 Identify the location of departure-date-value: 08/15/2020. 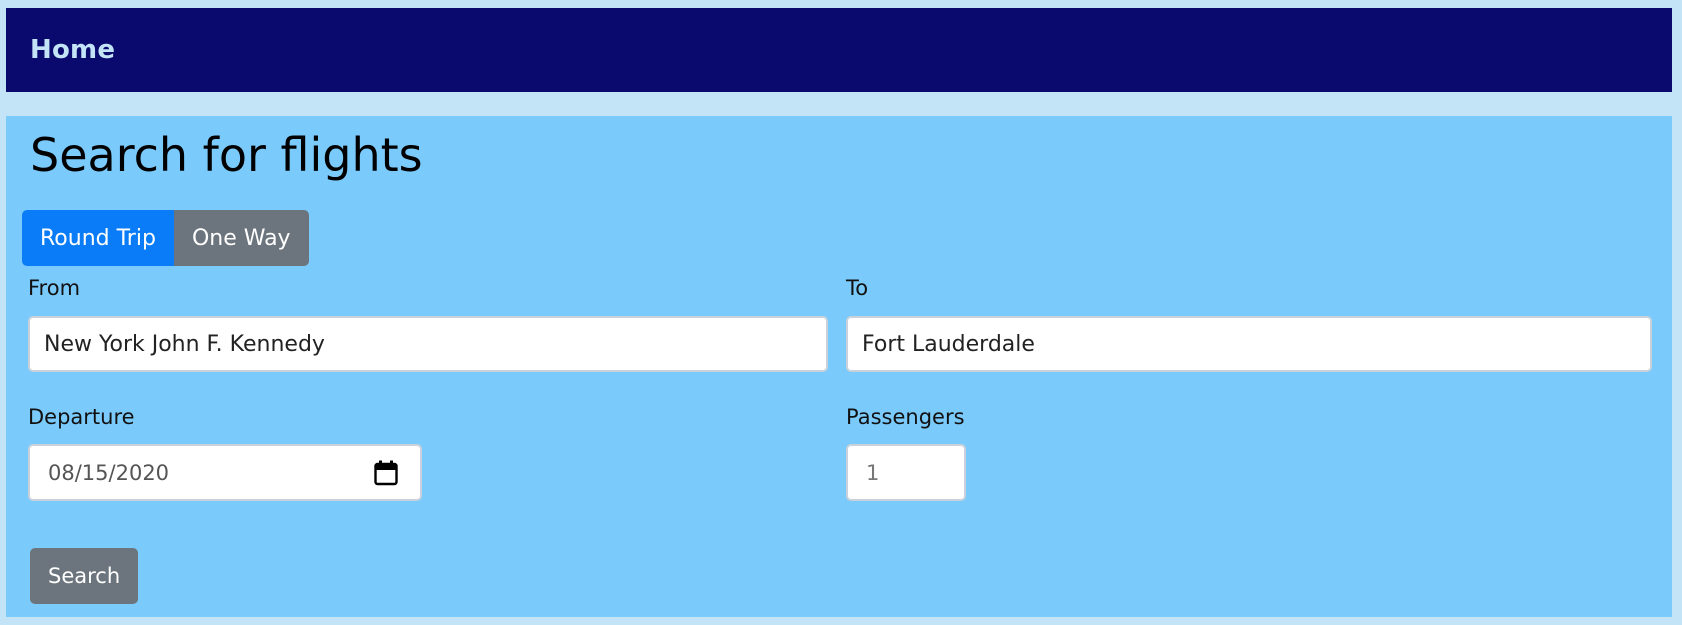
(109, 472).